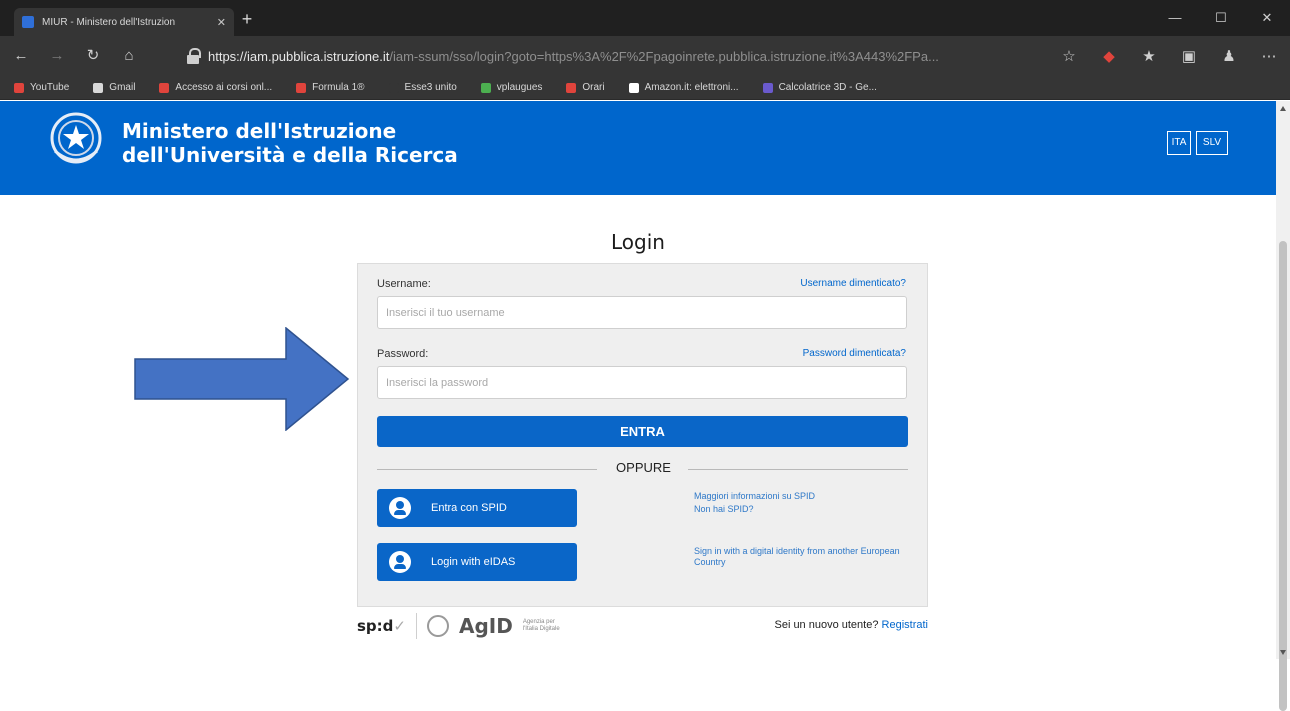  I want to click on bookmark-item: YouTube, so click(41, 87).